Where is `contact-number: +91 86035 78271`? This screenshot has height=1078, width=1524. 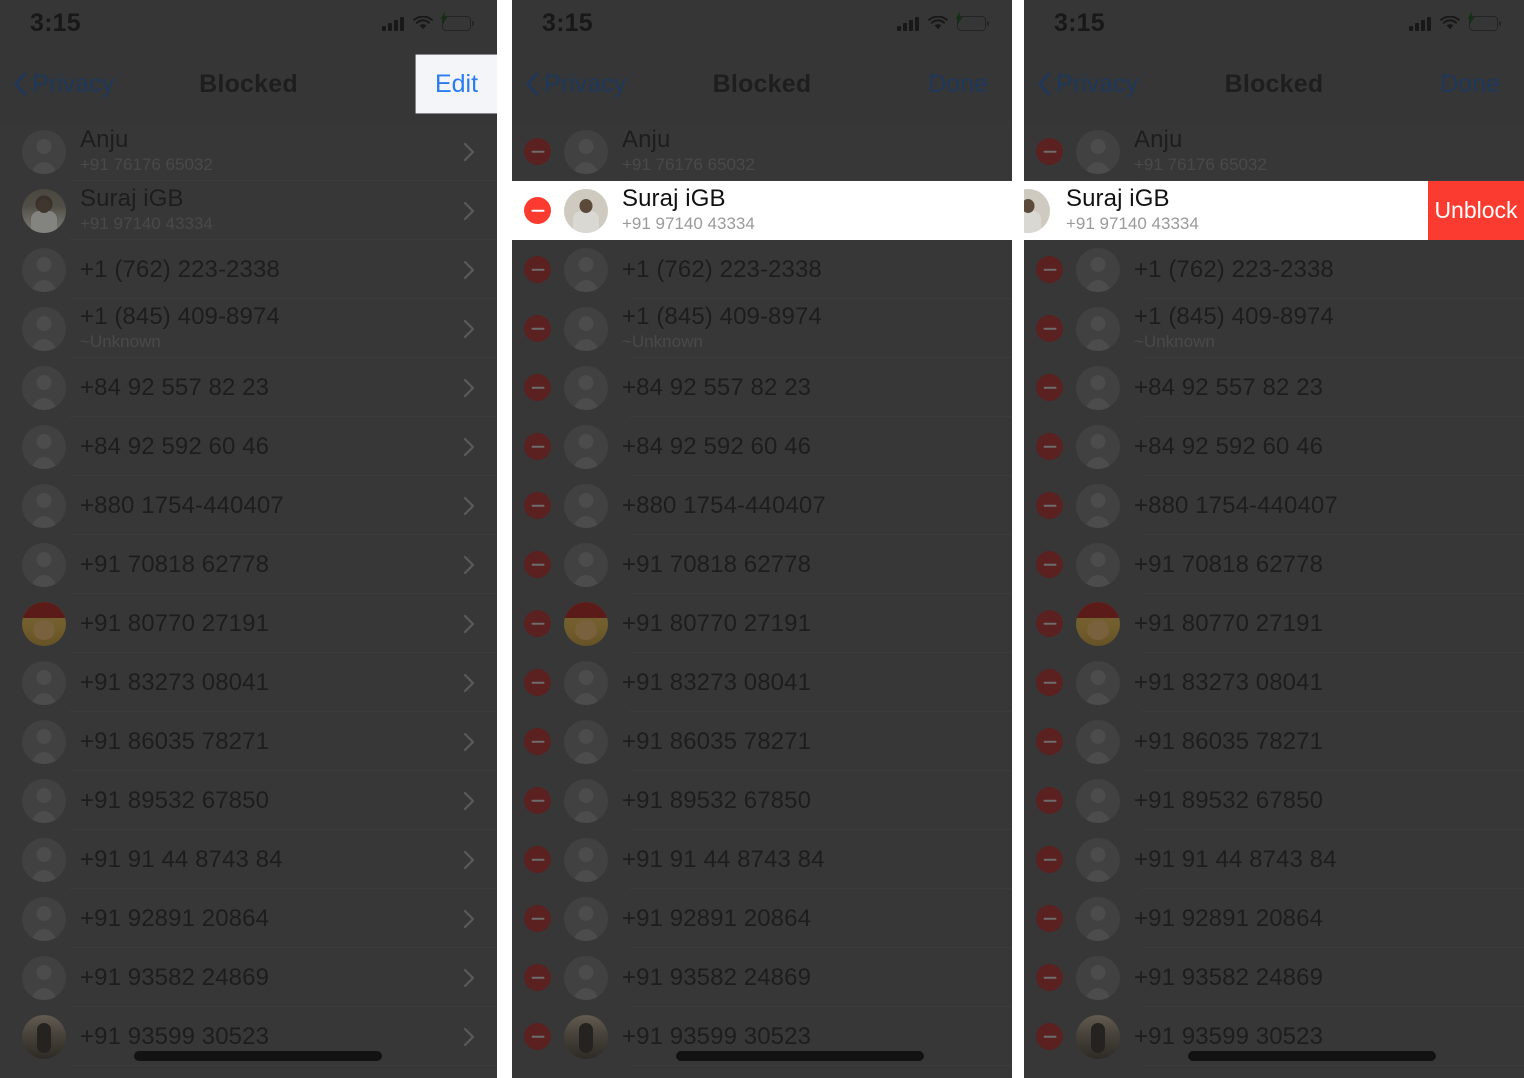 contact-number: +91 86035 78271 is located at coordinates (1229, 741).